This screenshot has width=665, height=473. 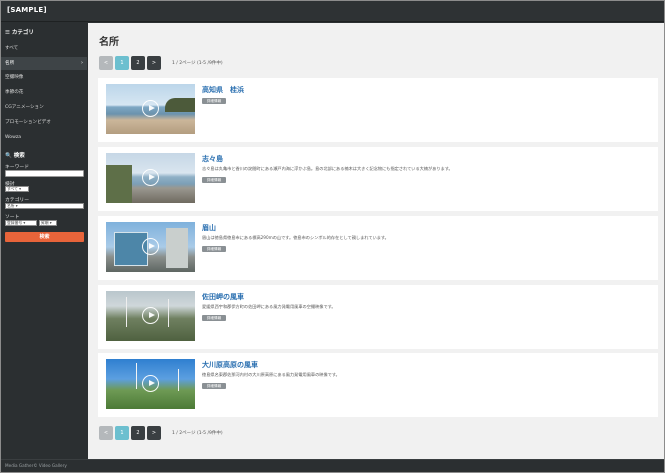 I want to click on category-select: 名所 ▾, so click(x=44, y=206).